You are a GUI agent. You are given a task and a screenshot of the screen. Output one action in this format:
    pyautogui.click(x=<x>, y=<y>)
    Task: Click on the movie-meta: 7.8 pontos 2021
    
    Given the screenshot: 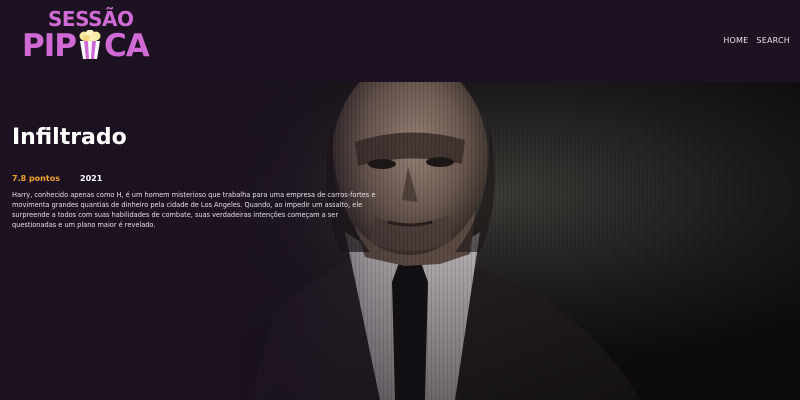 What is the action you would take?
    pyautogui.click(x=198, y=178)
    